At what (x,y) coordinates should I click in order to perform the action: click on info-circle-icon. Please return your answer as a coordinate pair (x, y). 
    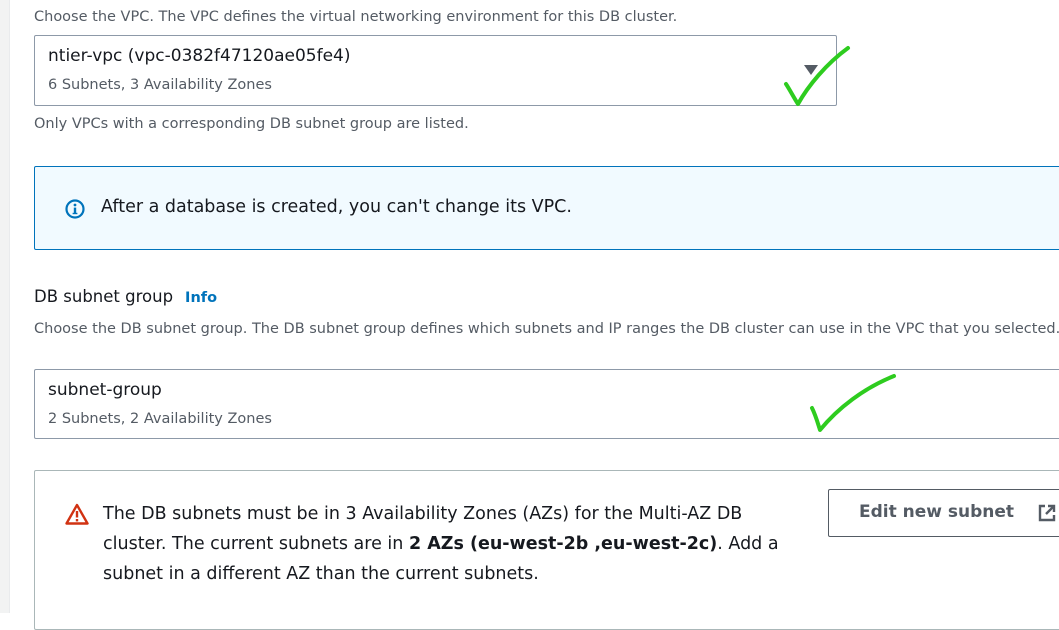
    Looking at the image, I should click on (75, 209).